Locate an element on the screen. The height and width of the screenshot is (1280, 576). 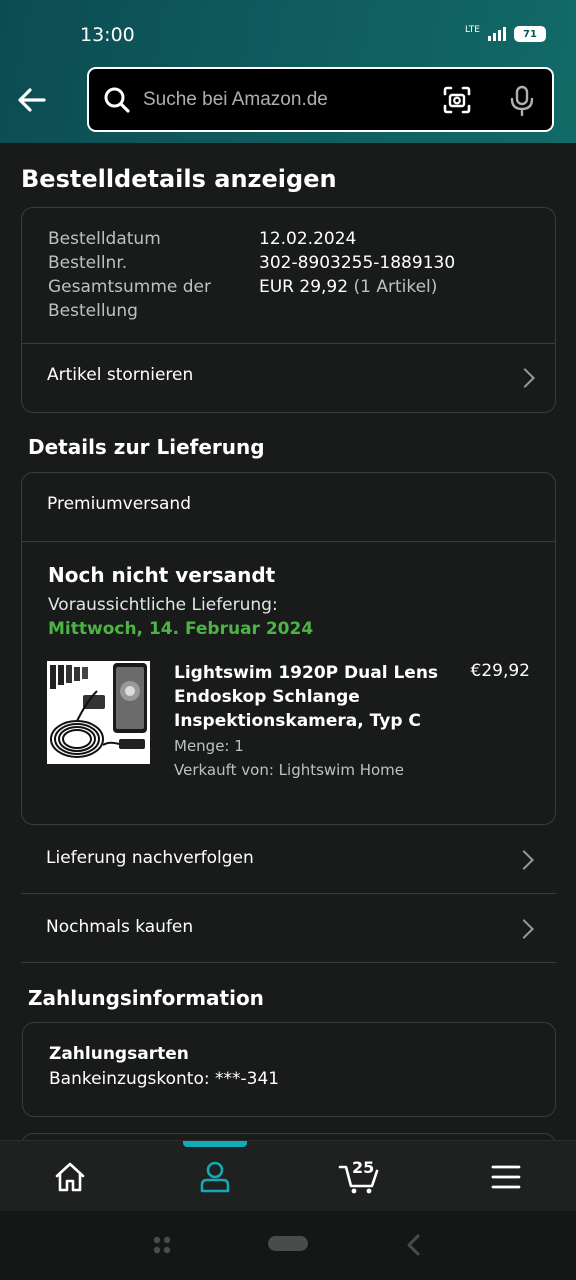
menu-icon is located at coordinates (506, 1177).